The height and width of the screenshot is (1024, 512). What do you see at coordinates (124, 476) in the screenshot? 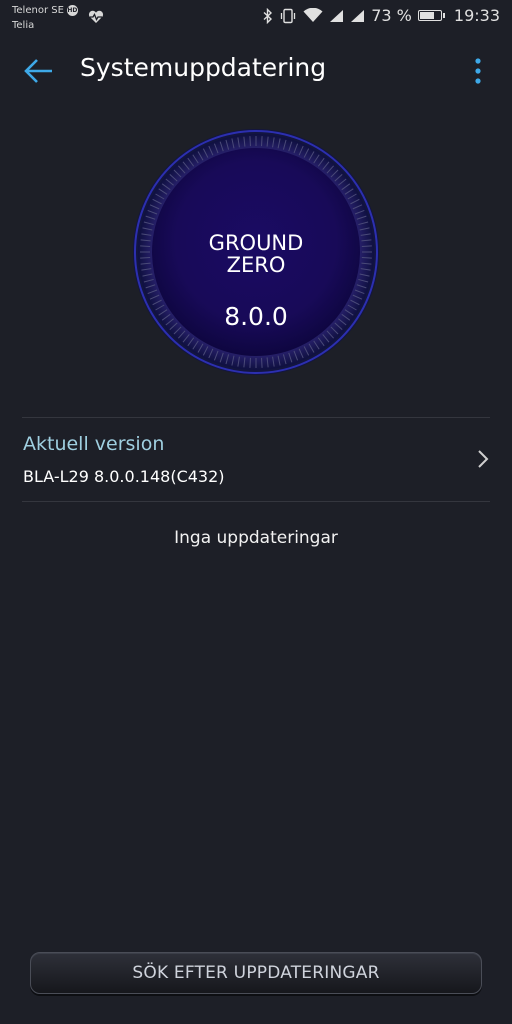
I see `current-version-value: BLA-L29 8.0.0.148(C432)` at bounding box center [124, 476].